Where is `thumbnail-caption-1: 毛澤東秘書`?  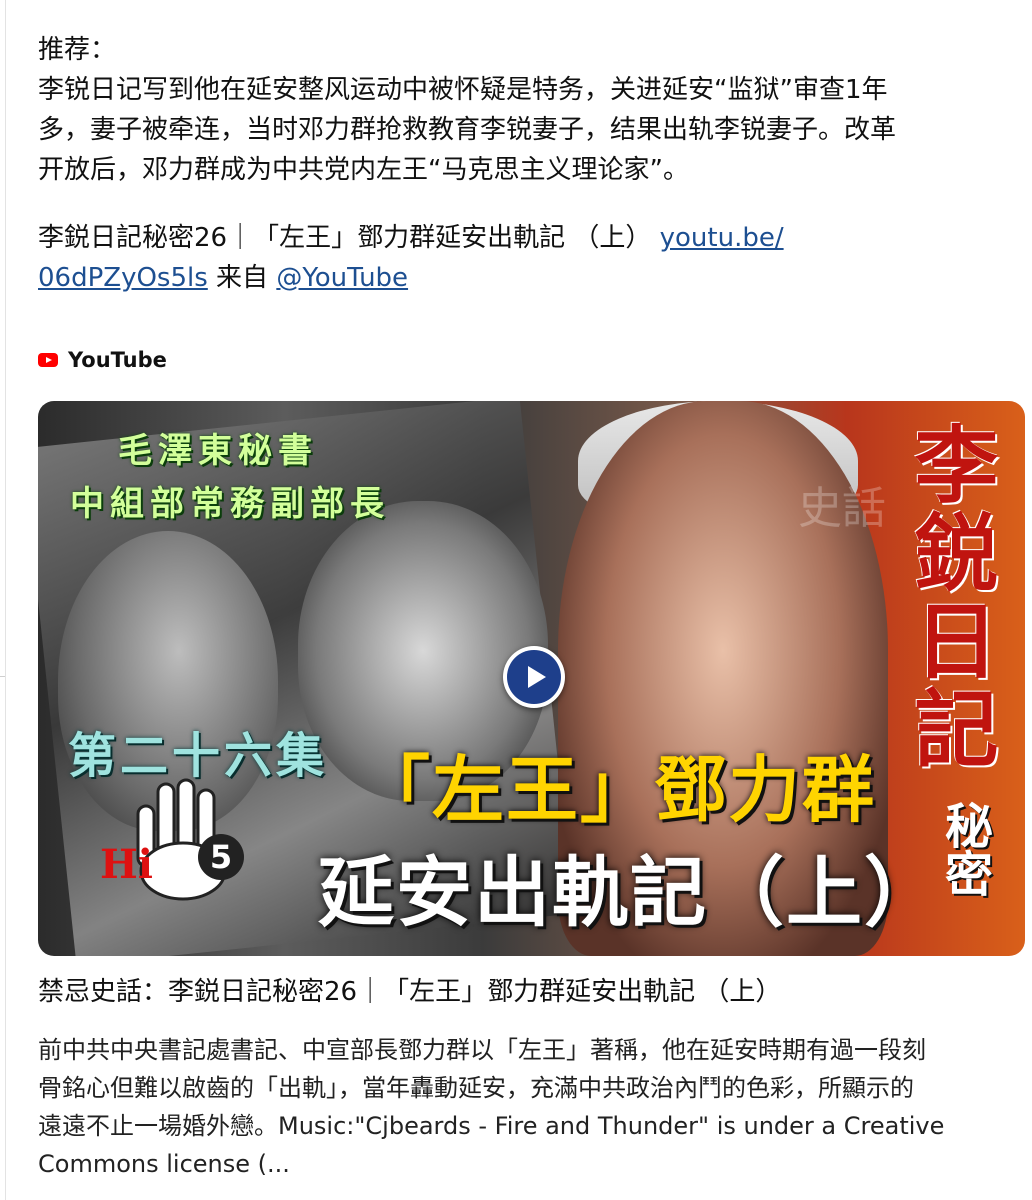
thumbnail-caption-1: 毛澤東秘書 is located at coordinates (218, 451).